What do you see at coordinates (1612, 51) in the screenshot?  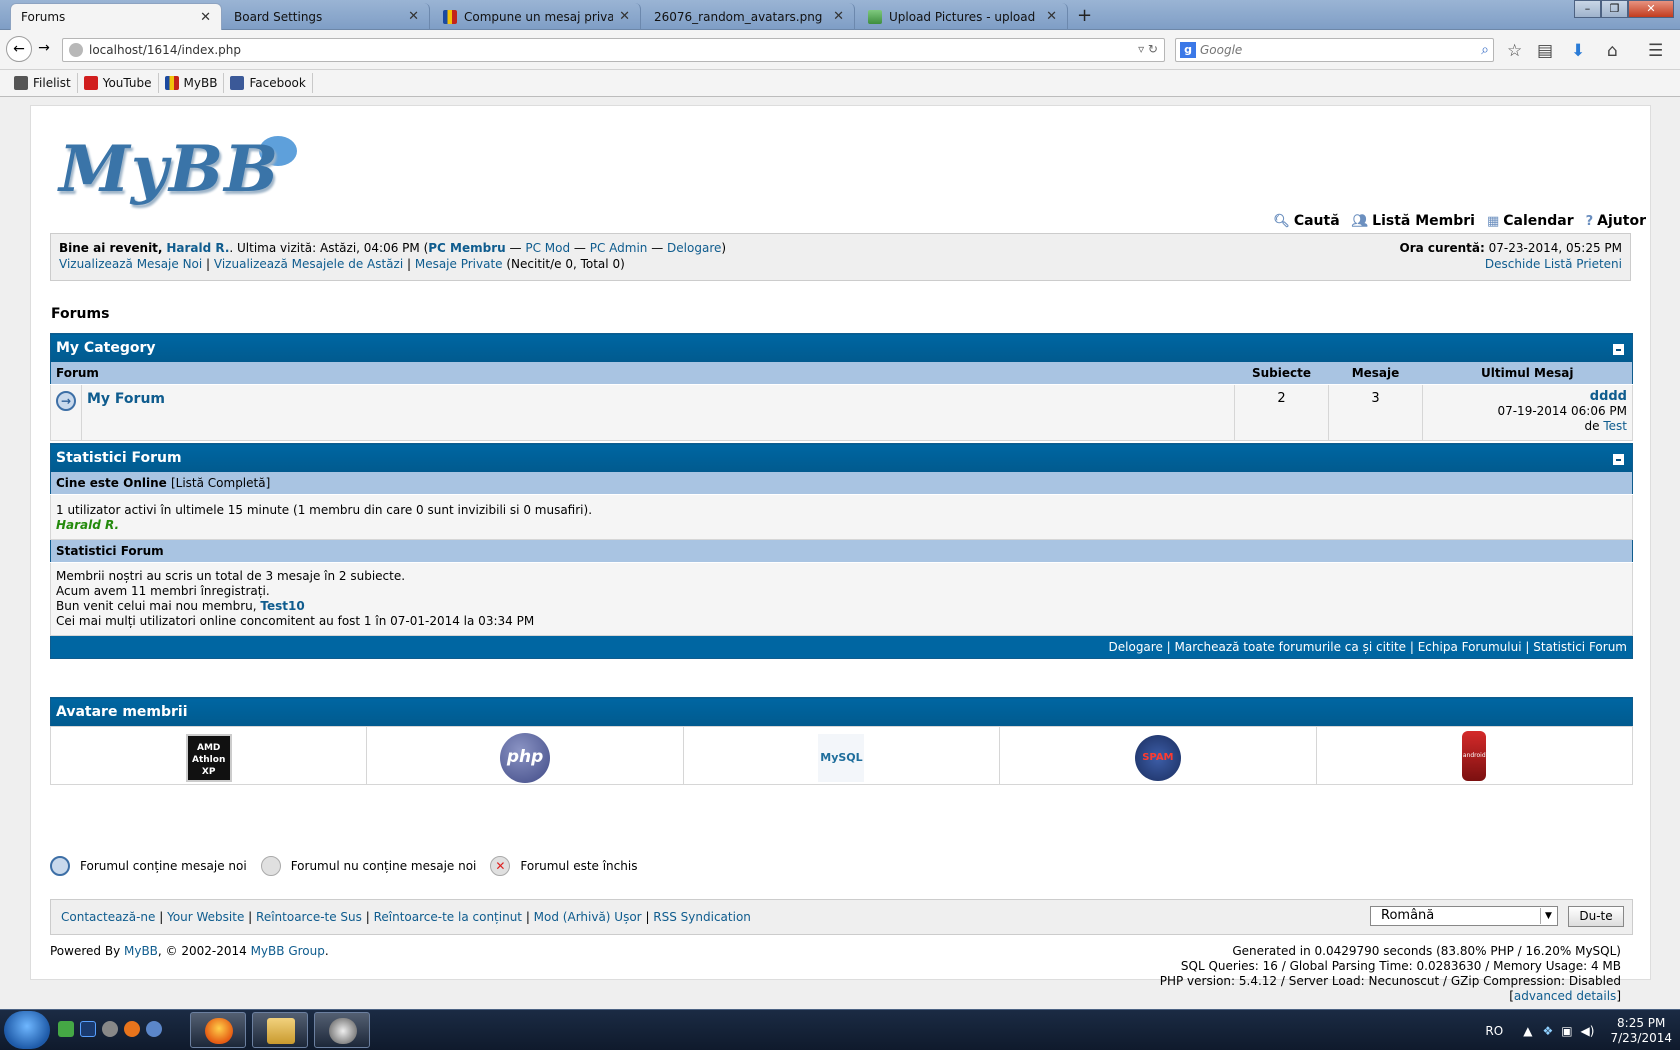 I see `home-icon: ⌂` at bounding box center [1612, 51].